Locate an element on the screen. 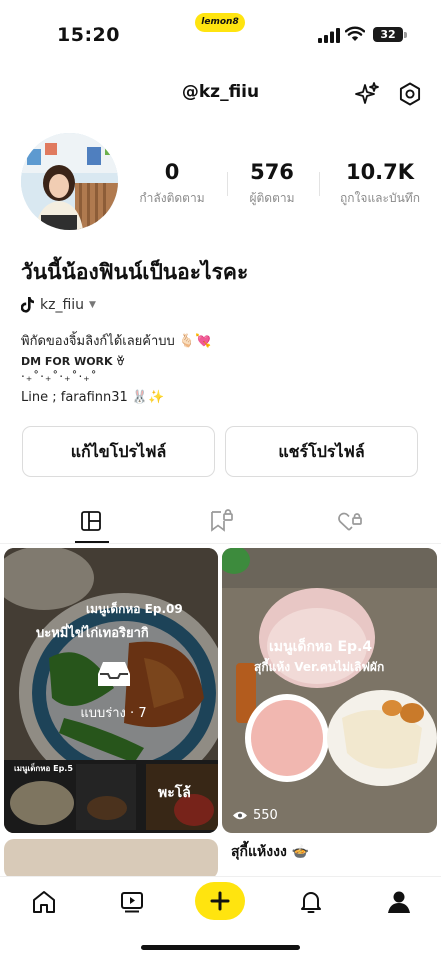 The image size is (441, 960). drafts-label: แบบร่าง · 7 is located at coordinates (113, 712).